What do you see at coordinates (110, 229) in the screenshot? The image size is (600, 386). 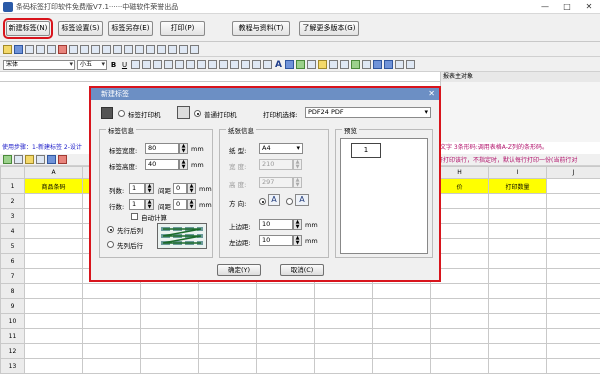 I see `row-first-radio` at bounding box center [110, 229].